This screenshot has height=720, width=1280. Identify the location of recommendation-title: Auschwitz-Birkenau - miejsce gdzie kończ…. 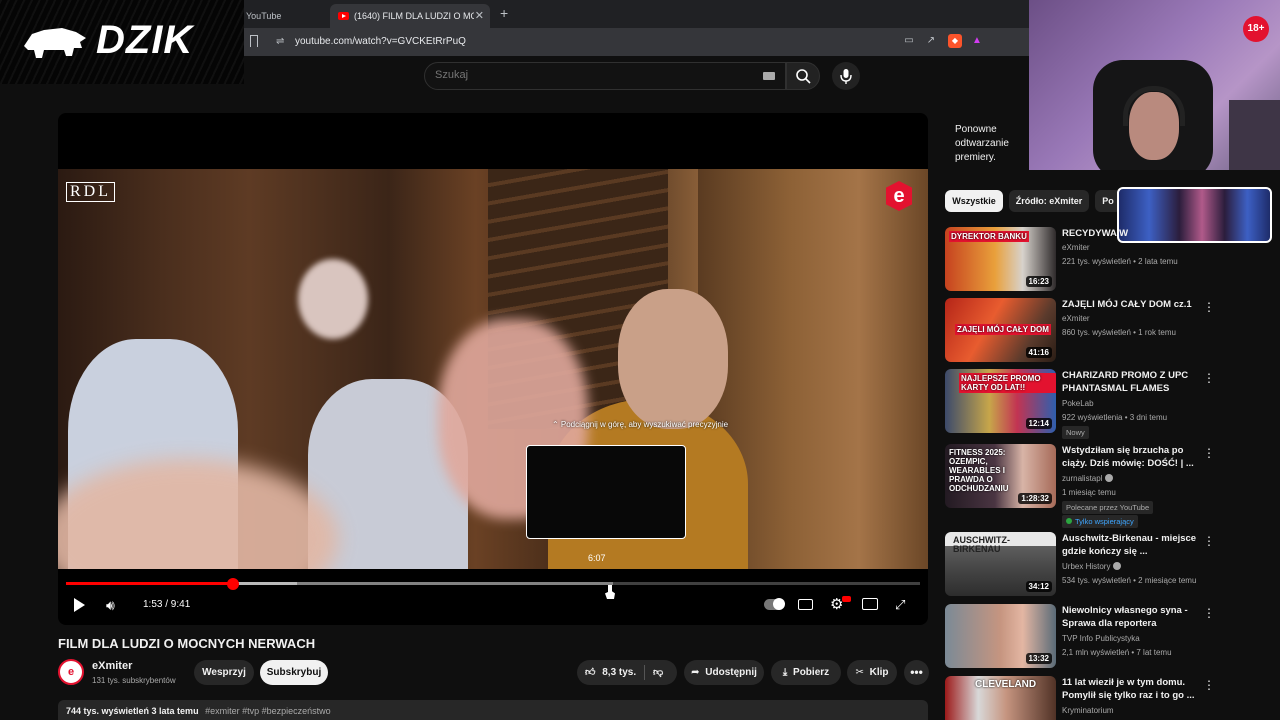
(1132, 545).